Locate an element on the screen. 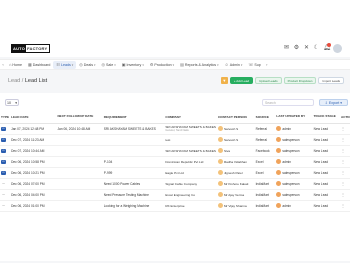 Image resolution: width=350 pixels, height=263 pixels. lead-type-icon: — is located at coordinates (3, 205).